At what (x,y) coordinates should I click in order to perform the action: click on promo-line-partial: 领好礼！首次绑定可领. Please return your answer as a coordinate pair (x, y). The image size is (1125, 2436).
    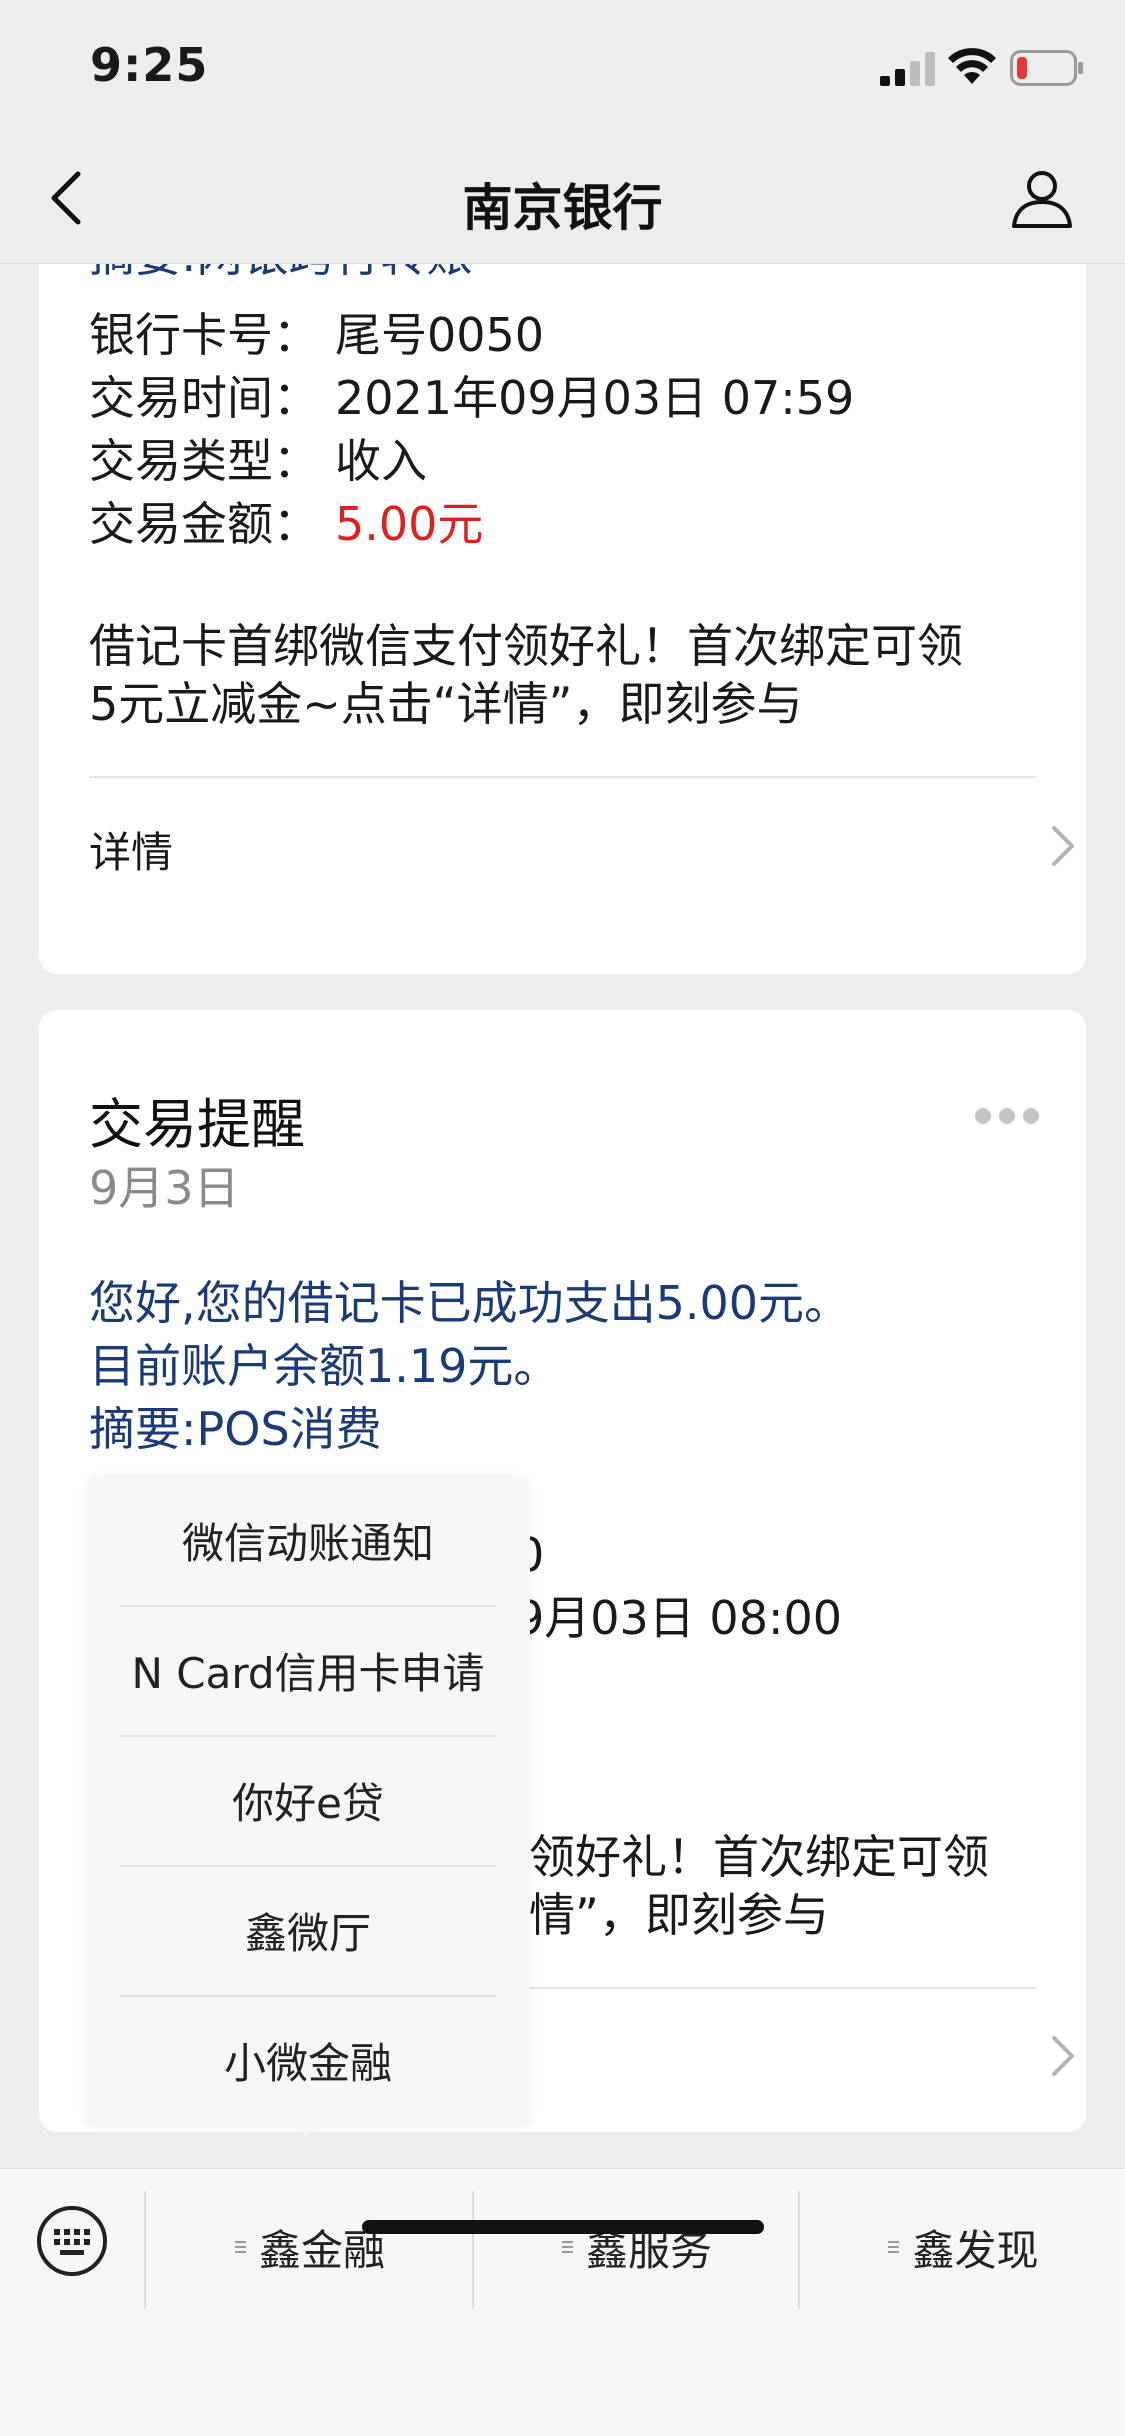
    Looking at the image, I should click on (759, 1857).